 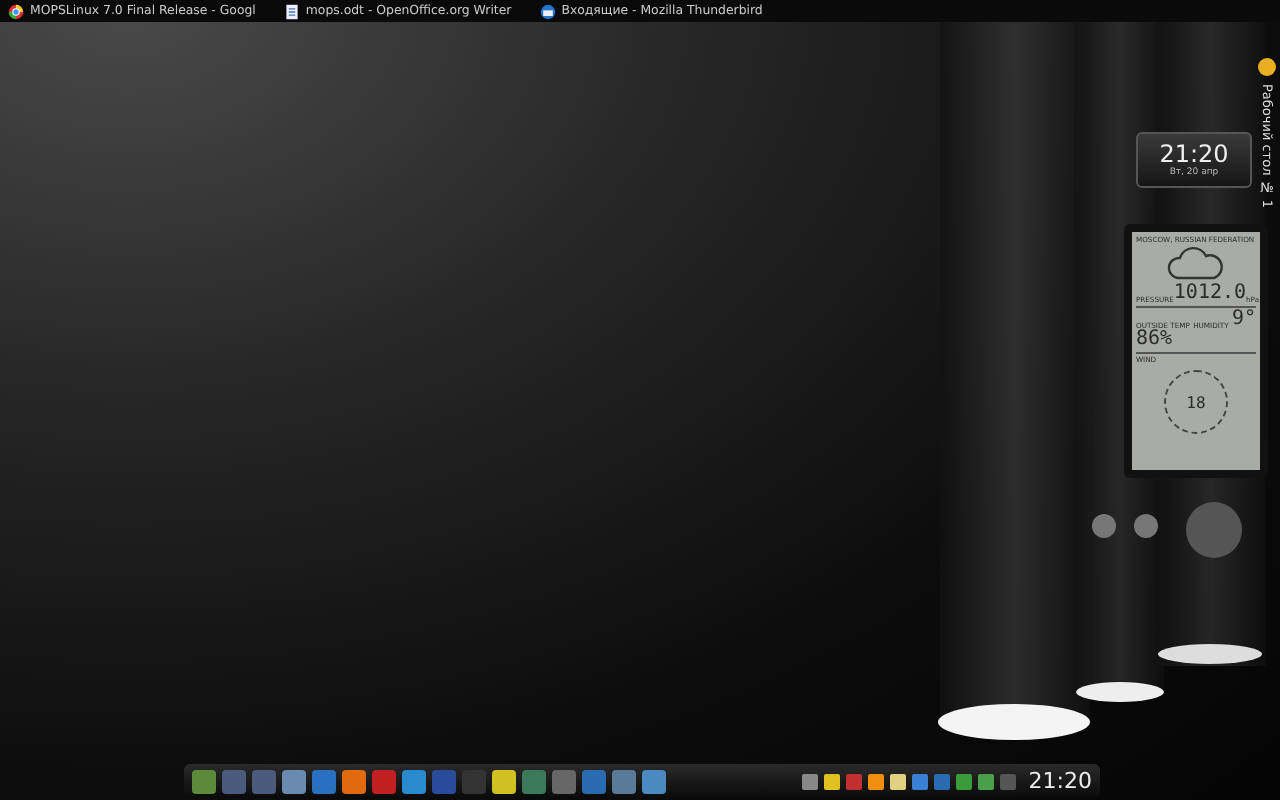 I want to click on clock-time: 21:20, so click(x=1194, y=155).